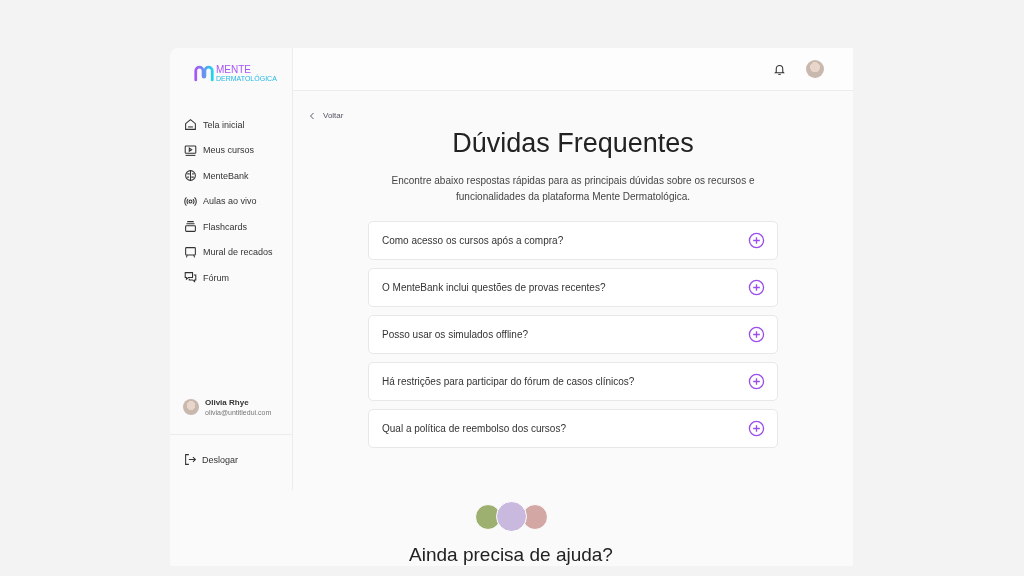 Image resolution: width=1024 pixels, height=576 pixels. Describe the element at coordinates (190, 125) in the screenshot. I see `home-icon` at that location.